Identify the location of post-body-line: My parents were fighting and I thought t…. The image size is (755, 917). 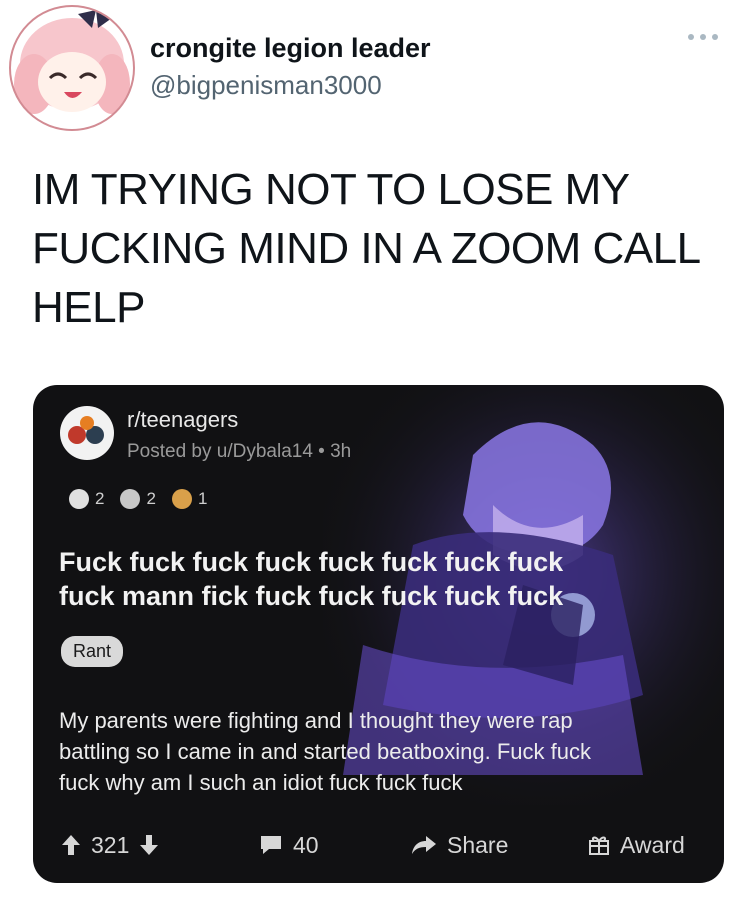
(316, 720).